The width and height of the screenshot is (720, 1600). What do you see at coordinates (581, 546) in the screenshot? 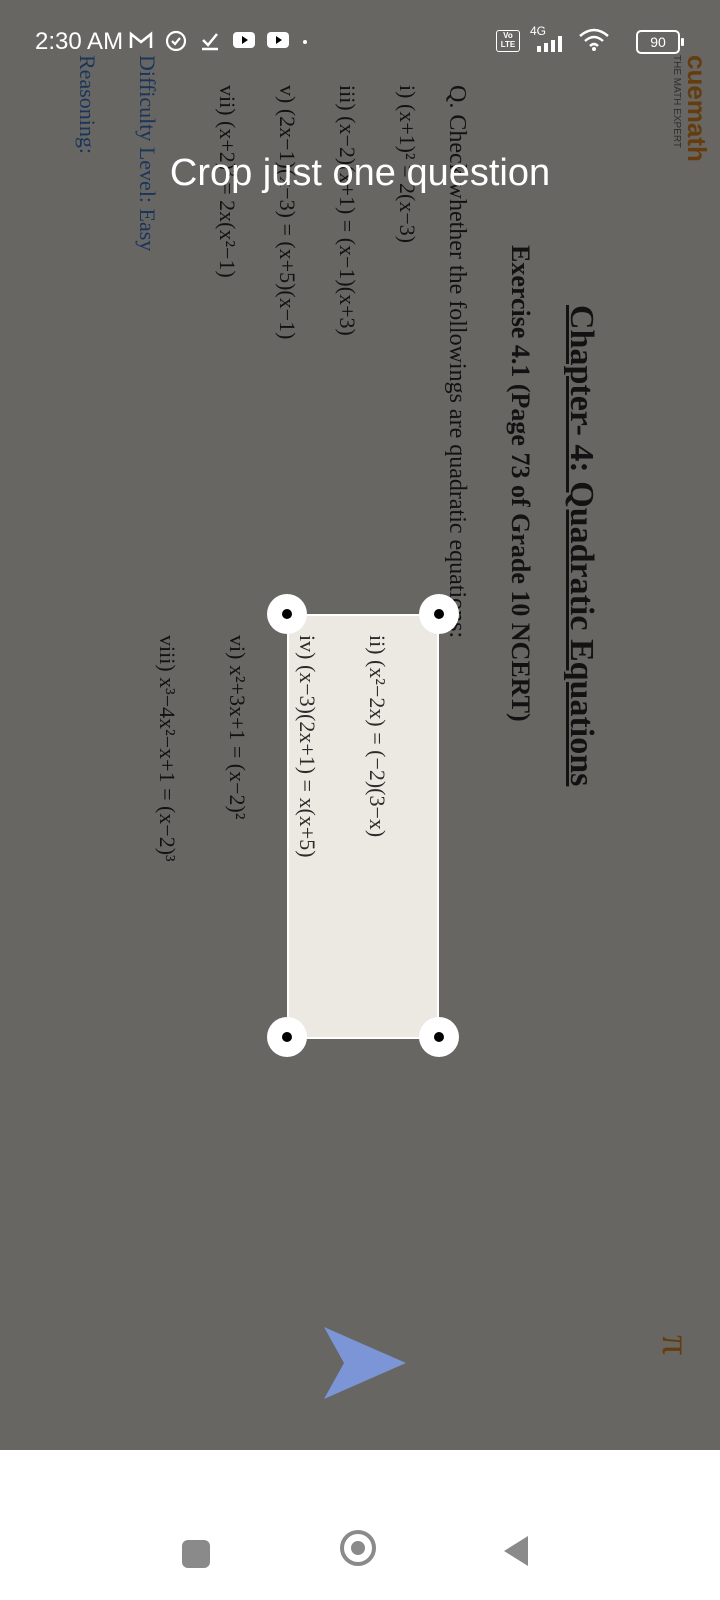
I see `chapter-title: Chapter- 4: Quadratic Equations` at bounding box center [581, 546].